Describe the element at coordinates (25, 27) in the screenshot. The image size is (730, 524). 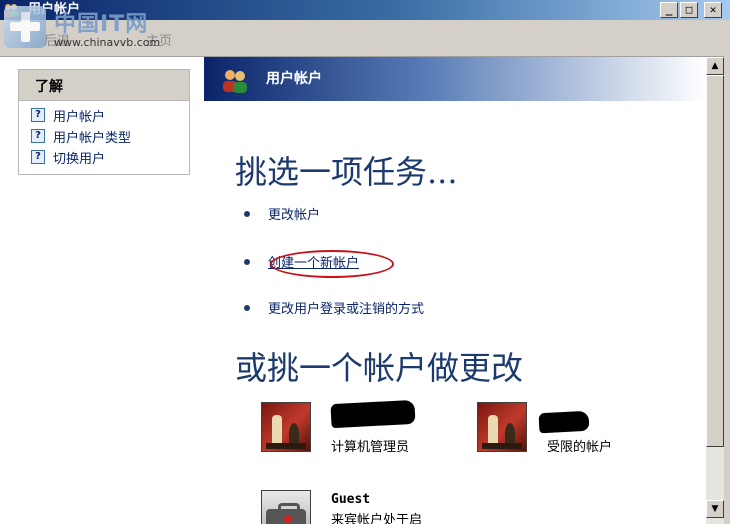
I see `watermark-logo-icon` at that location.